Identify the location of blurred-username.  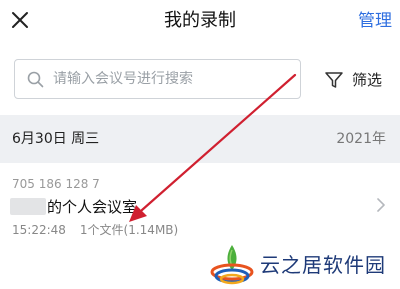
(28, 206).